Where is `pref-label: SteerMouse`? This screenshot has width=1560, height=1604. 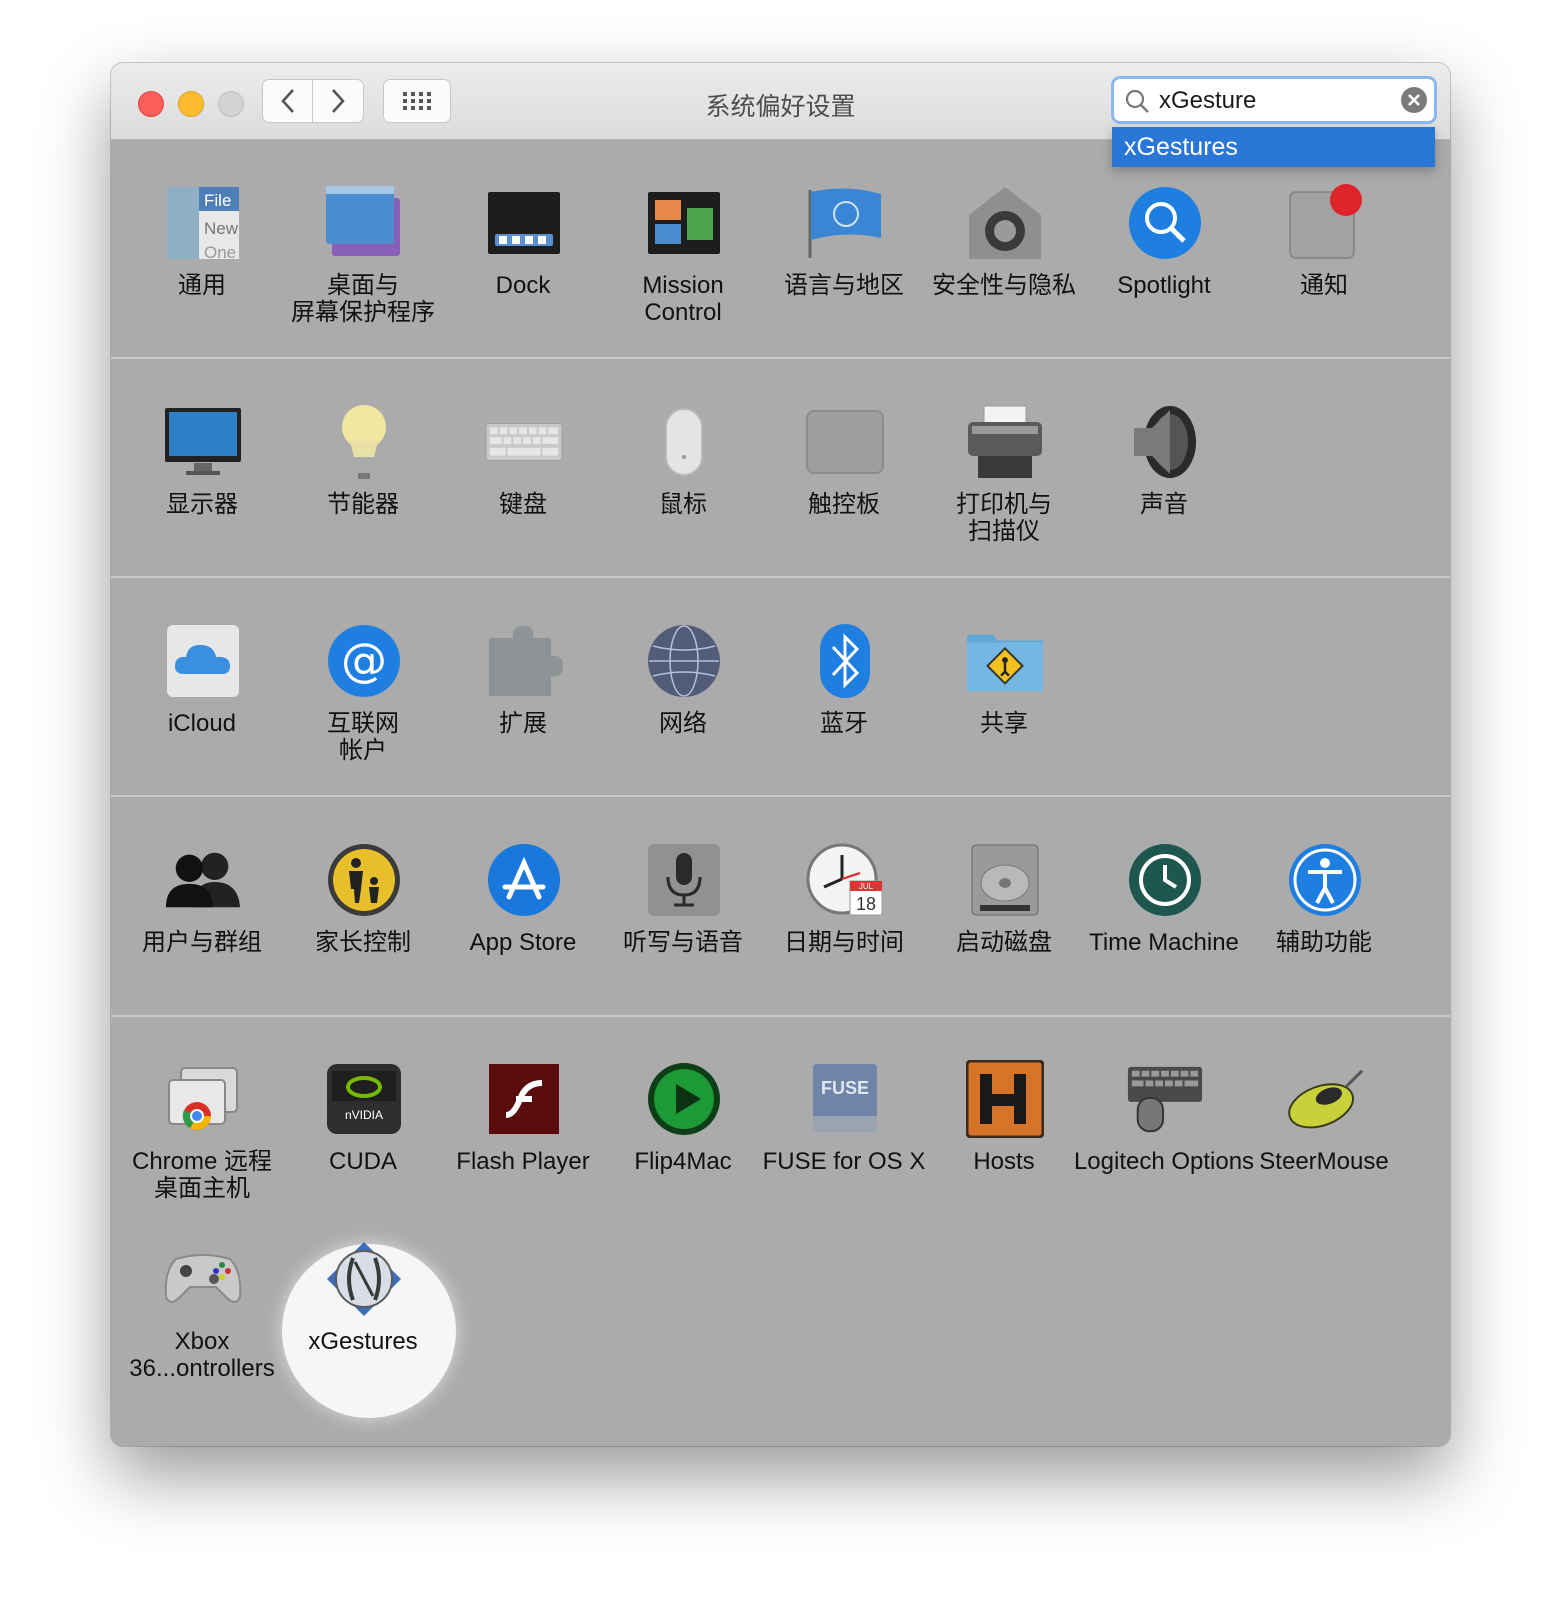
pref-label: SteerMouse is located at coordinates (1324, 1161).